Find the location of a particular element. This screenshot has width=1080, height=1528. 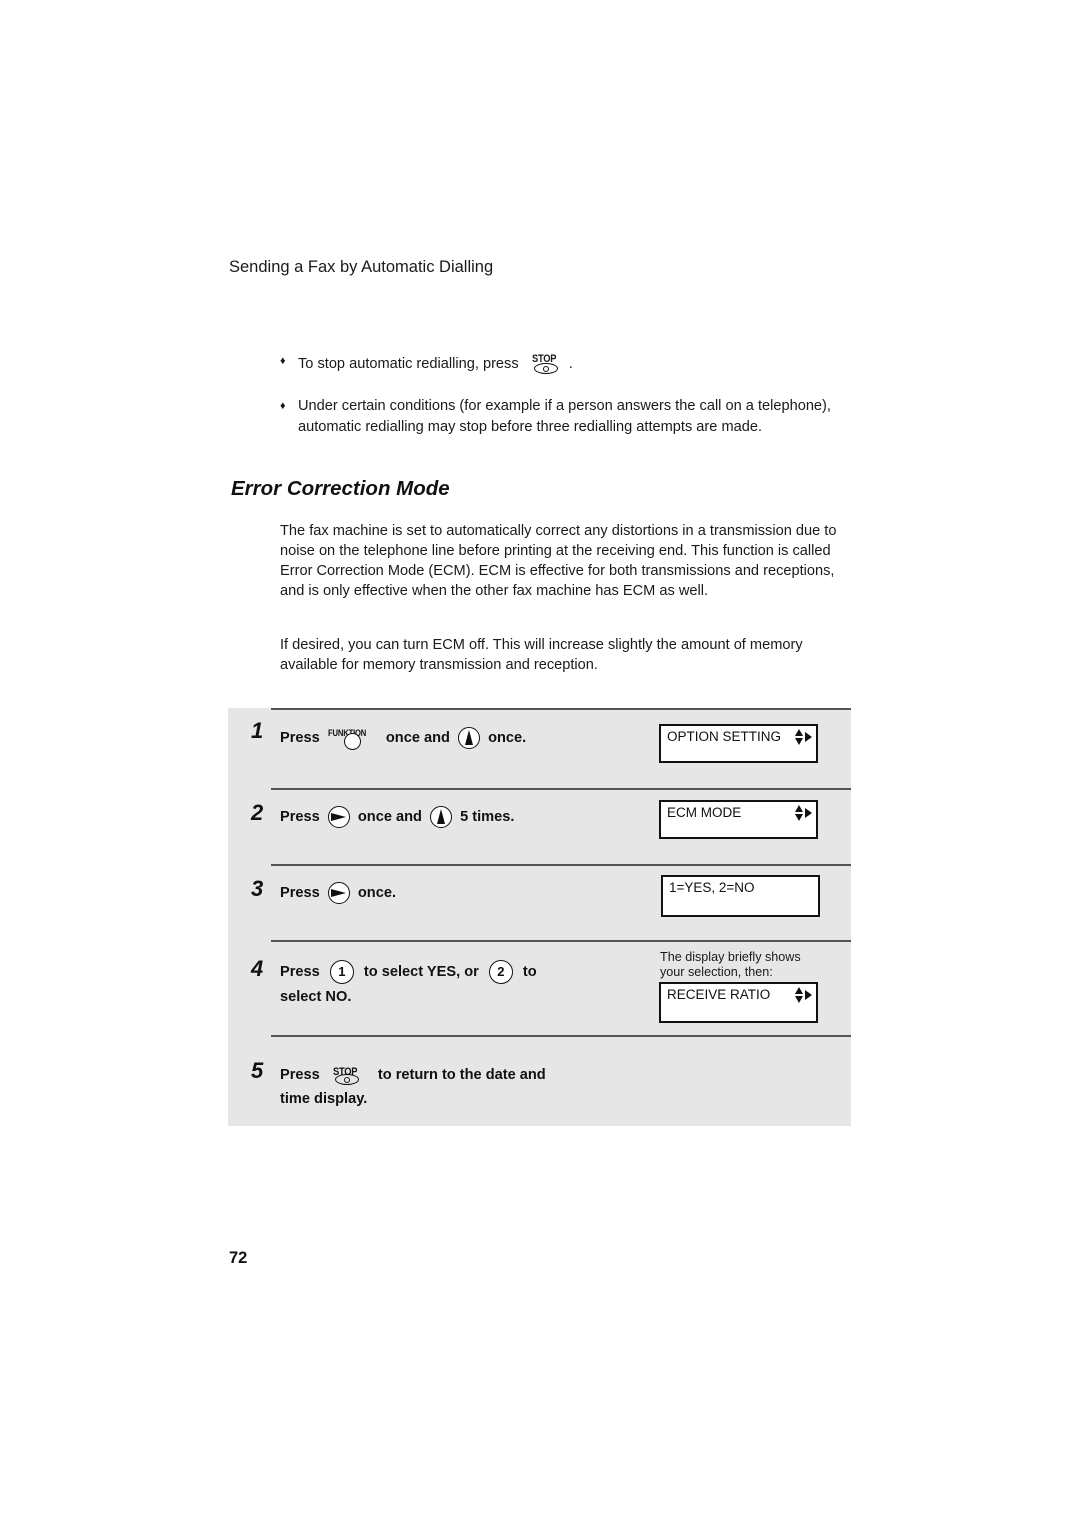

key-1-icon: 1 is located at coordinates (341, 972).